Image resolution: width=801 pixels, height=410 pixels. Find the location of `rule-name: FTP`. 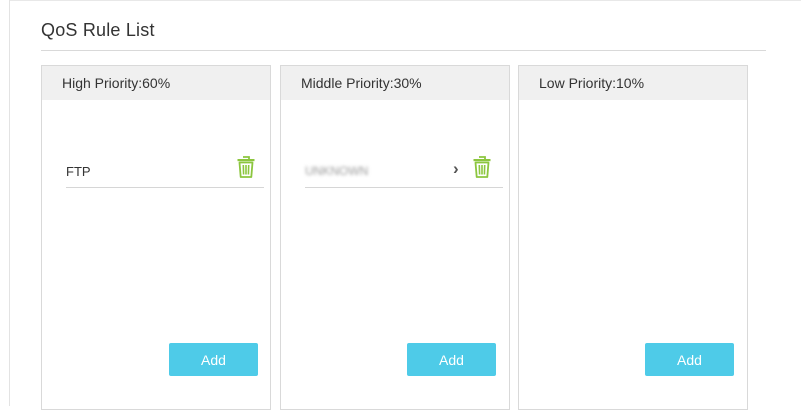

rule-name: FTP is located at coordinates (78, 171).